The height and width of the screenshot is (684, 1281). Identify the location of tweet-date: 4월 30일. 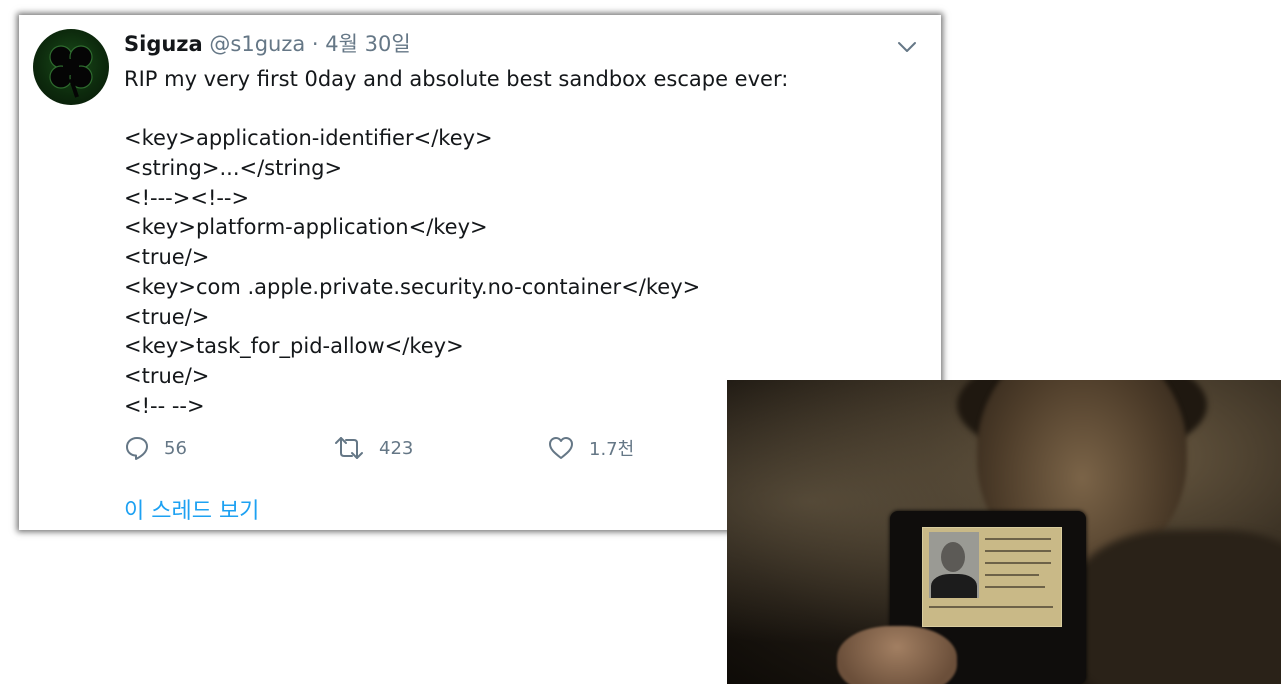
(367, 44).